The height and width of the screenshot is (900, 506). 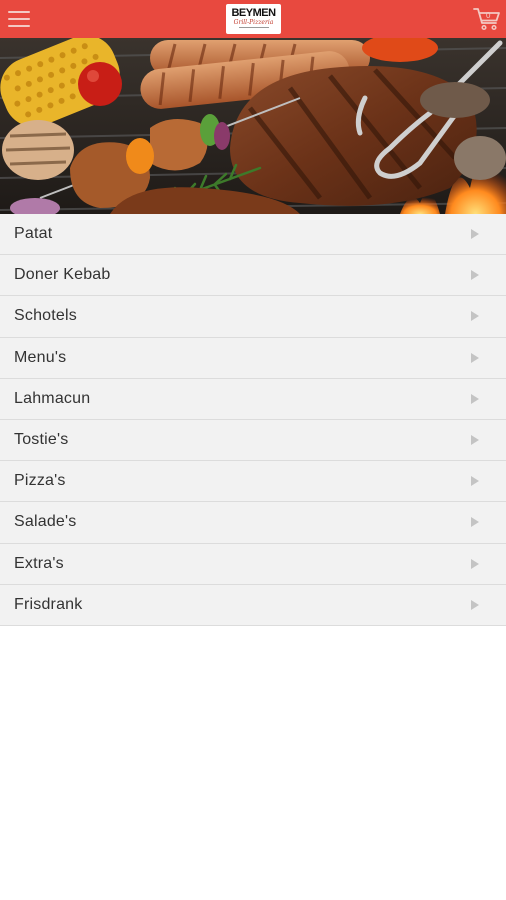 What do you see at coordinates (41, 439) in the screenshot?
I see `category-label: Tostie's` at bounding box center [41, 439].